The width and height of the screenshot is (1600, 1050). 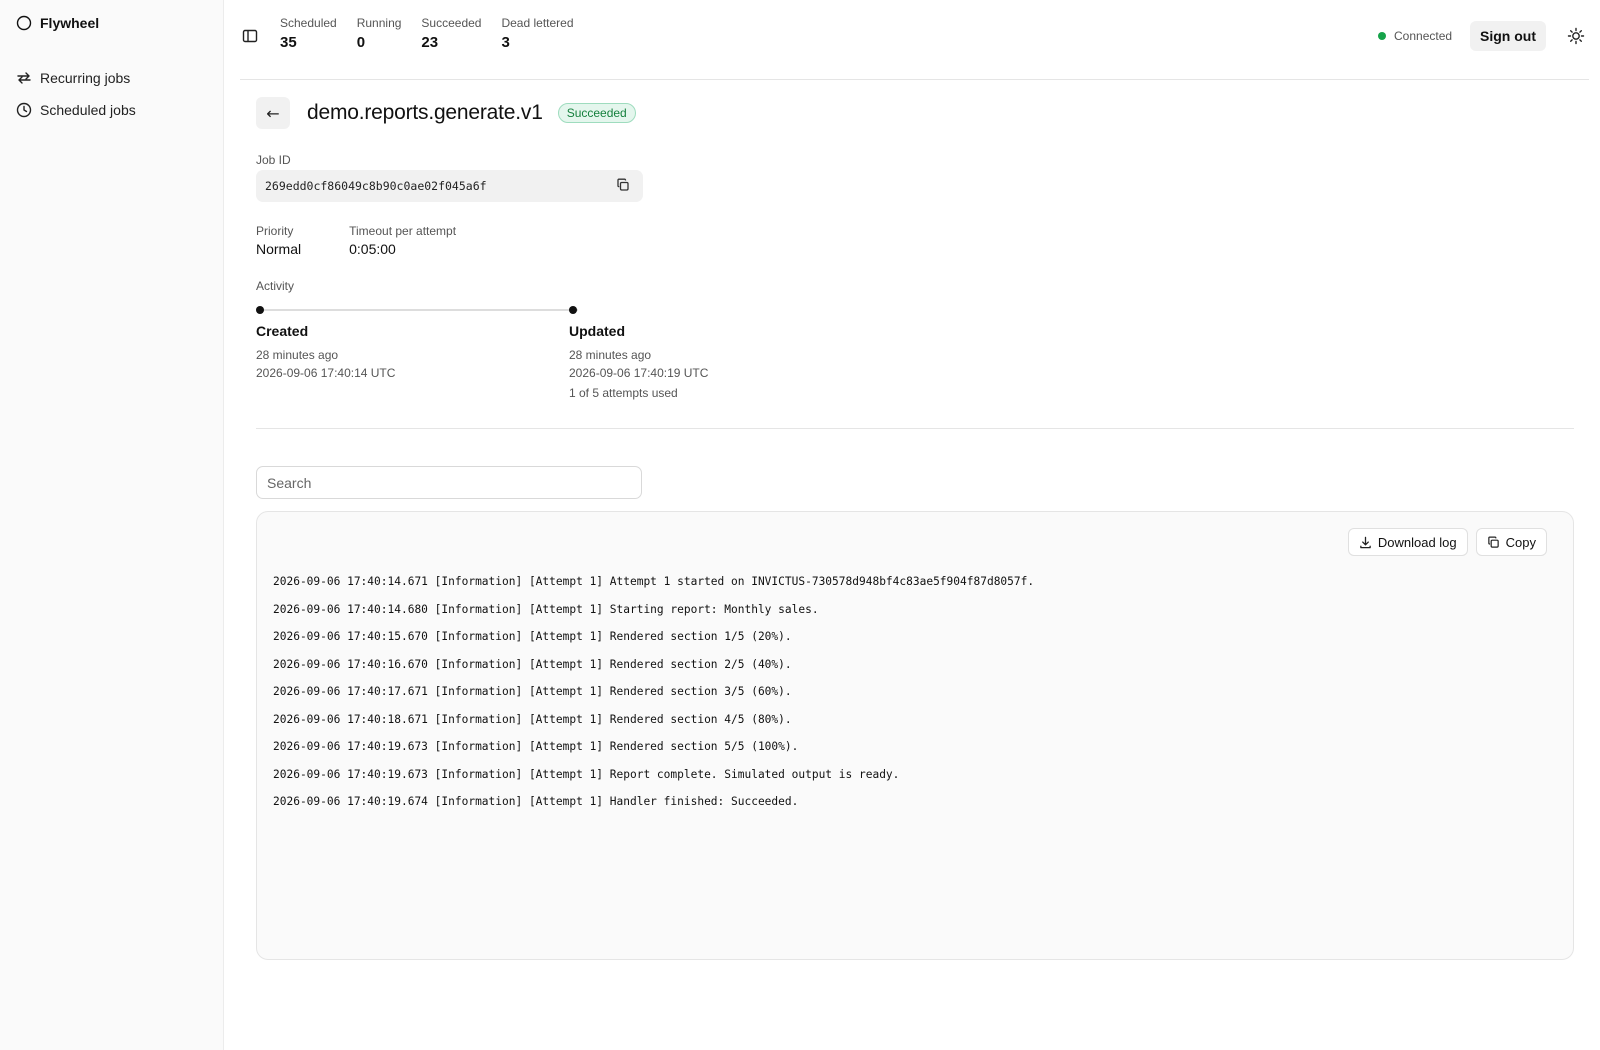 I want to click on title-row: ← demo.reports.generate.v1 Succeeded, so click(x=446, y=113).